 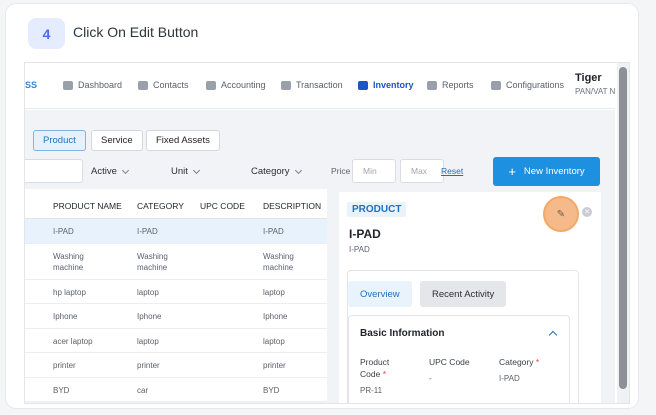 What do you see at coordinates (377, 209) in the screenshot?
I see `product-tag: PRODUCT` at bounding box center [377, 209].